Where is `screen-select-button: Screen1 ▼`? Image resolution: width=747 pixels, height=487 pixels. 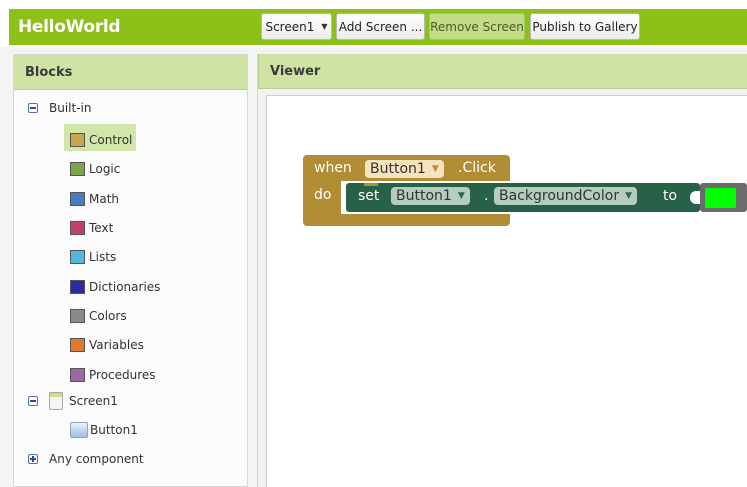 screen-select-button: Screen1 ▼ is located at coordinates (296, 26).